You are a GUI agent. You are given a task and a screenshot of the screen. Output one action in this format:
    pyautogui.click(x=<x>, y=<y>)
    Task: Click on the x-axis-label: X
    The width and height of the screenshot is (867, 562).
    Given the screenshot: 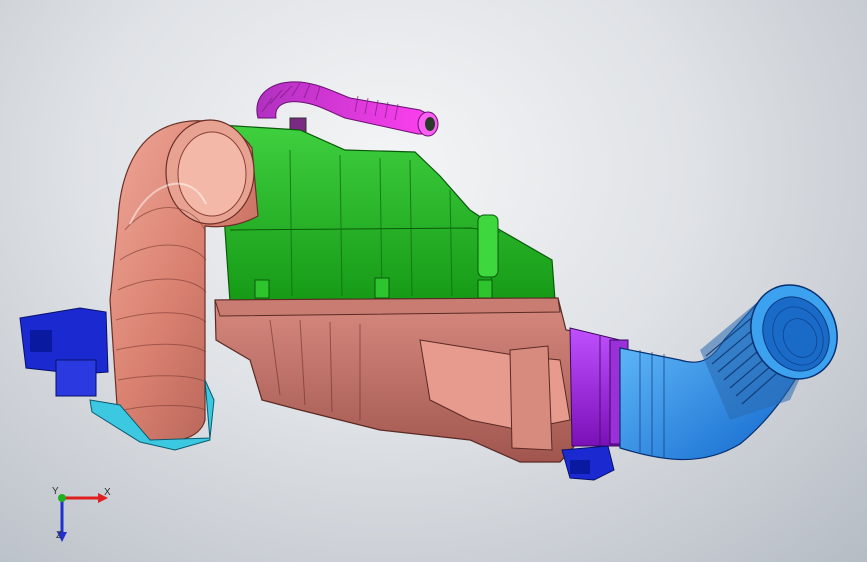 What is the action you would take?
    pyautogui.click(x=107, y=492)
    